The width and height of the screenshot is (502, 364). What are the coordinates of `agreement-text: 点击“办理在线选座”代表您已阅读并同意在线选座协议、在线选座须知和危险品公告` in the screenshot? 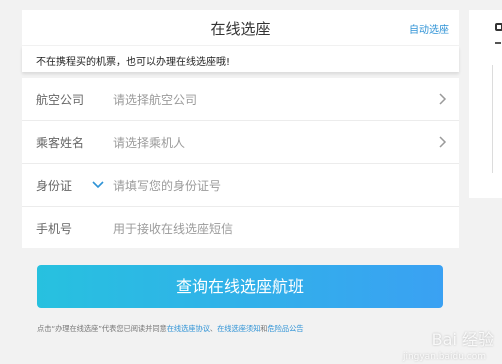 It's located at (170, 329).